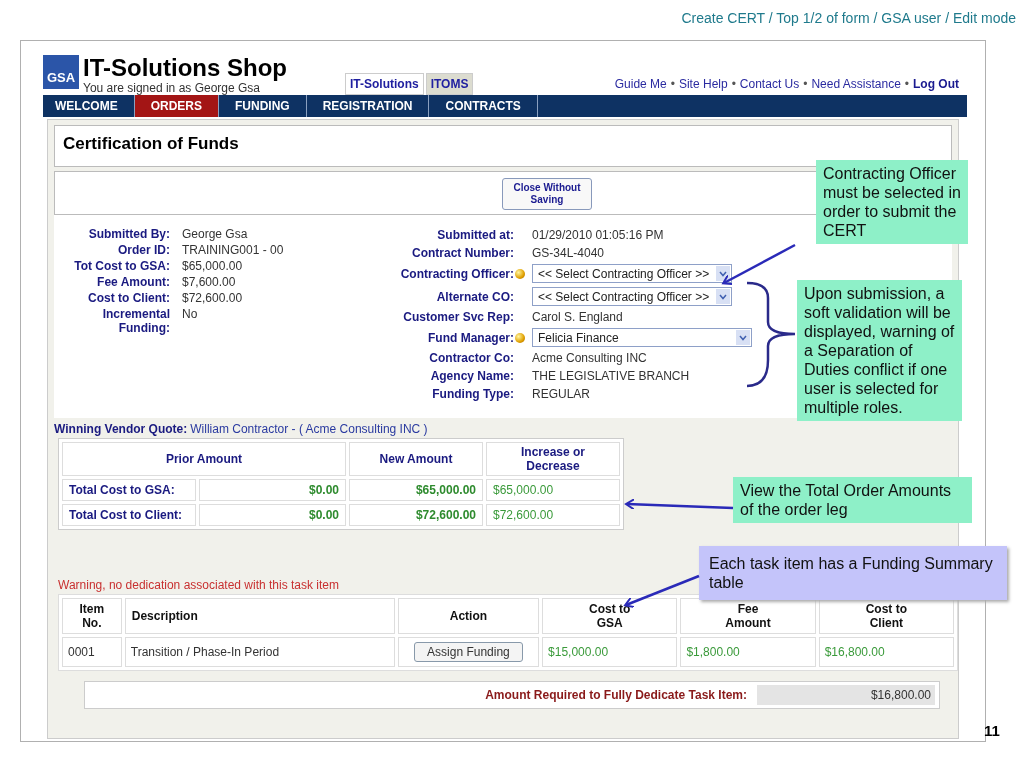  Describe the element at coordinates (769, 84) in the screenshot. I see `header-link: Contact Us` at that location.